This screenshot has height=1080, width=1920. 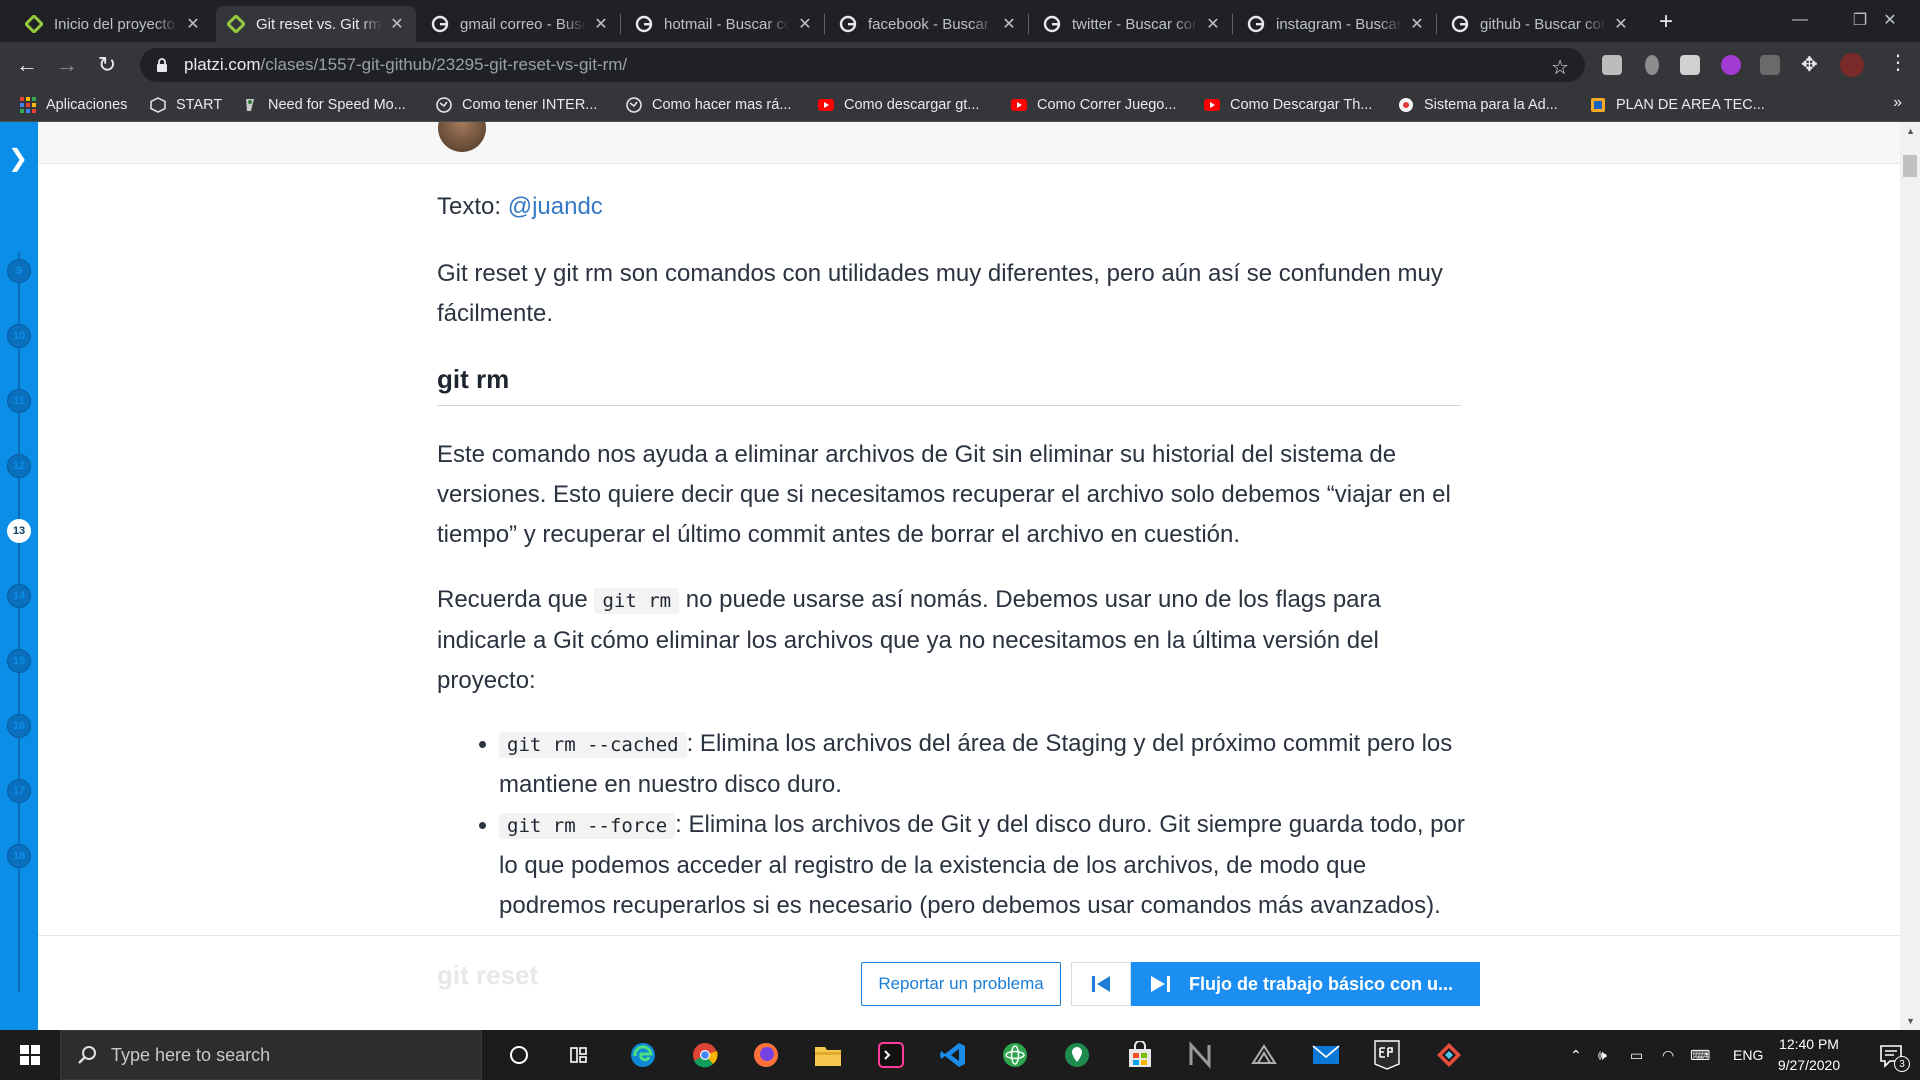 I want to click on n-app-icon, so click(x=1201, y=1055).